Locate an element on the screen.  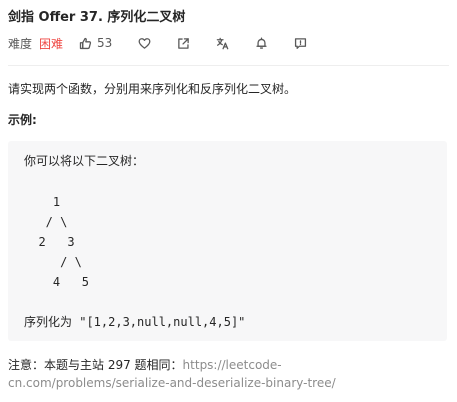
problem-description: 请实现两个函数，分别用来序列化和反序列化二叉树。 is located at coordinates (152, 89).